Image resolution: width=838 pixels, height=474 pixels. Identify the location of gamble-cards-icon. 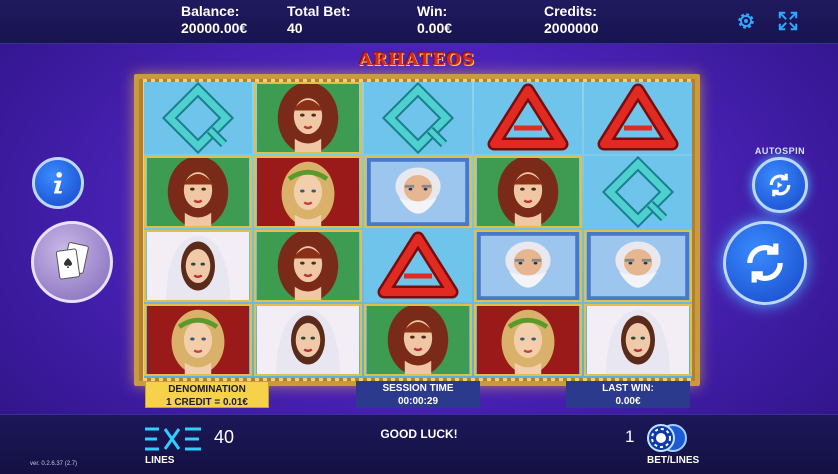
(72, 261).